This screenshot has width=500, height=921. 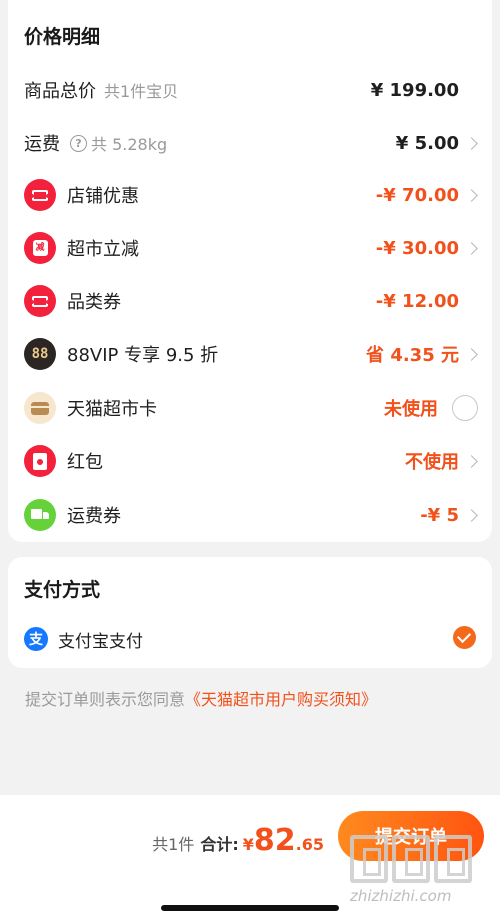 What do you see at coordinates (250, 639) in the screenshot?
I see `payment-method-alipay: 支 支付宝支付` at bounding box center [250, 639].